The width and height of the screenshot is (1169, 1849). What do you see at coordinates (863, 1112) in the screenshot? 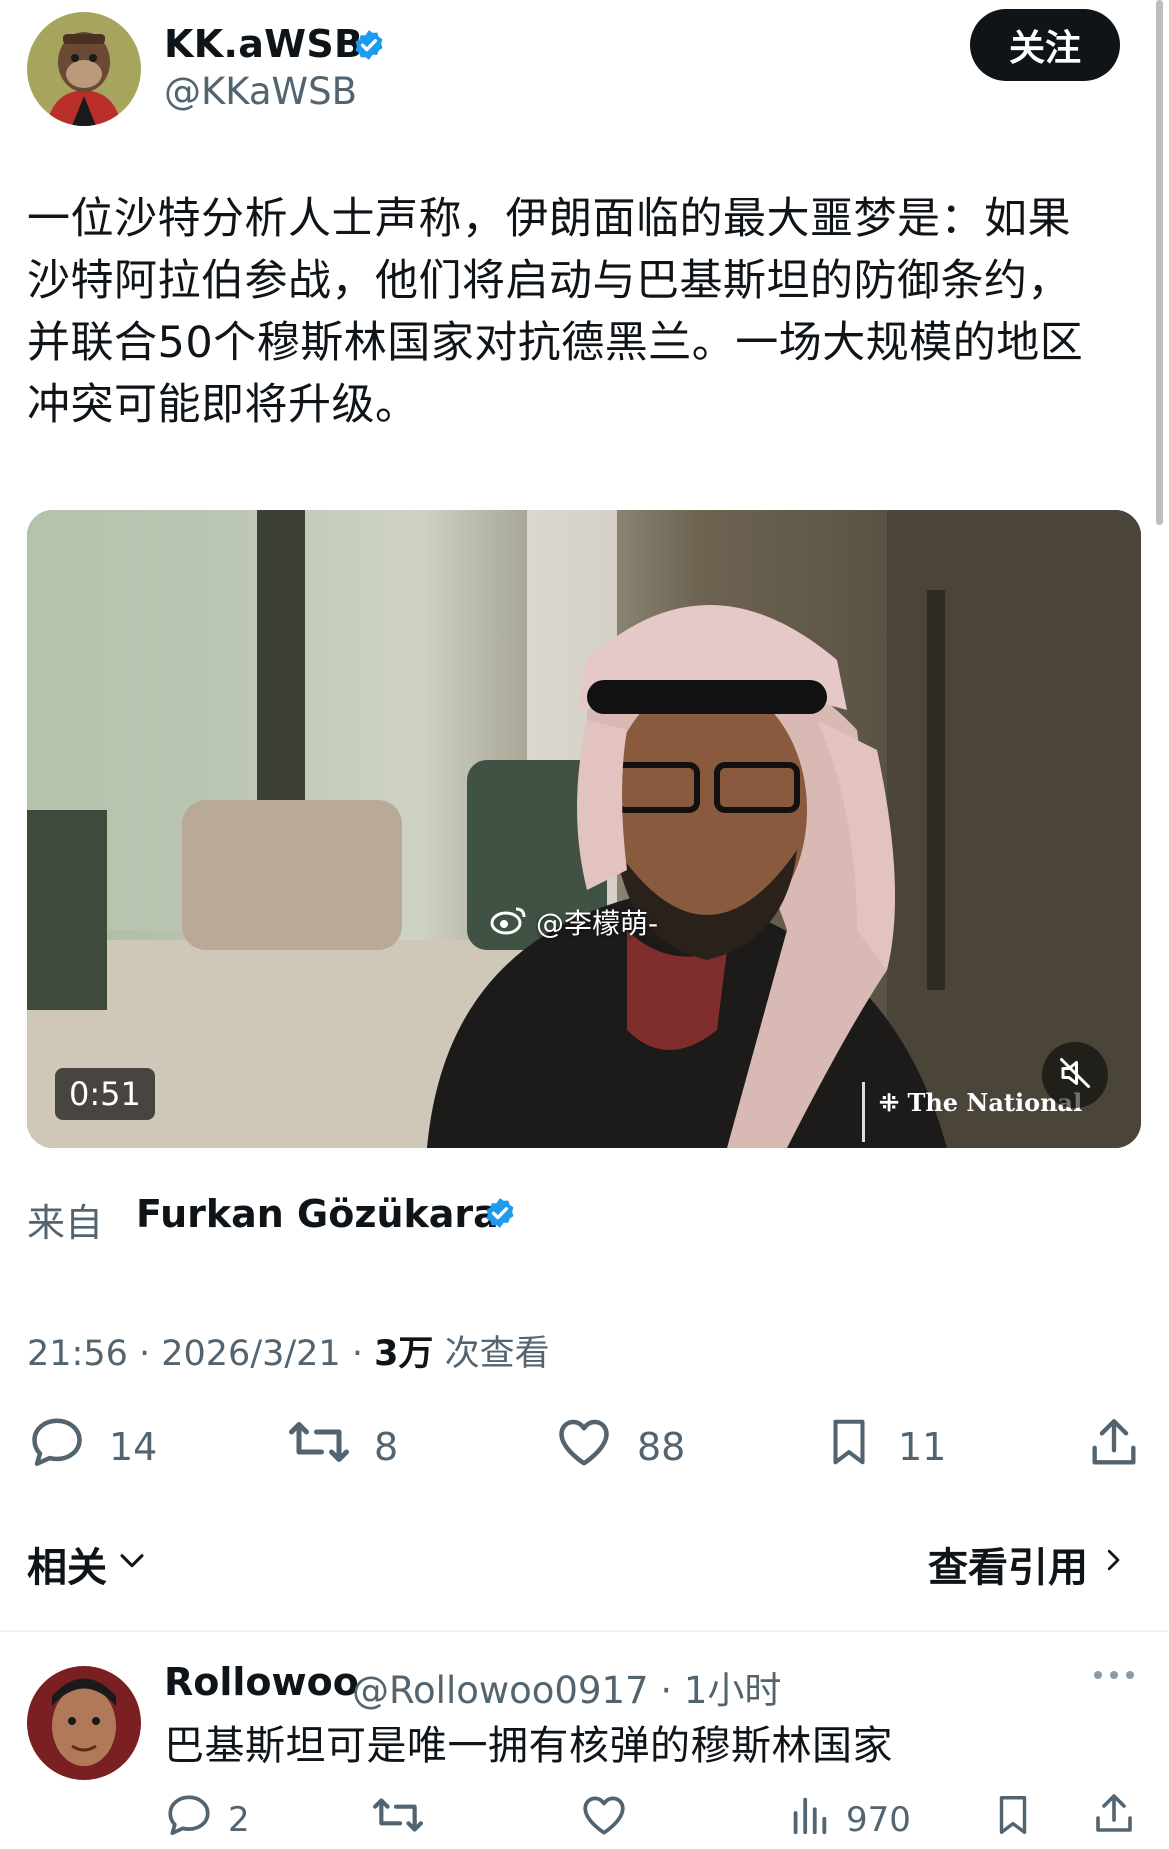
I see `video-brand-divider` at bounding box center [863, 1112].